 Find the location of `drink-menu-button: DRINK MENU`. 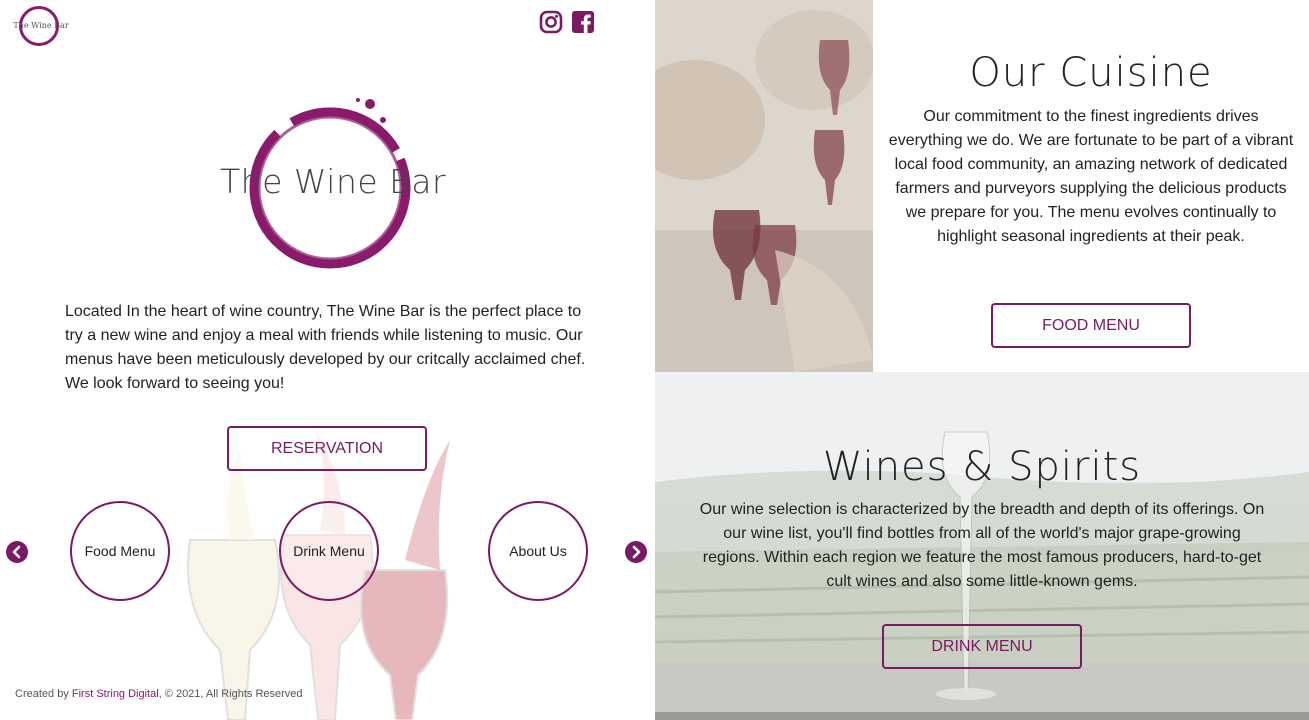

drink-menu-button: DRINK MENU is located at coordinates (982, 646).